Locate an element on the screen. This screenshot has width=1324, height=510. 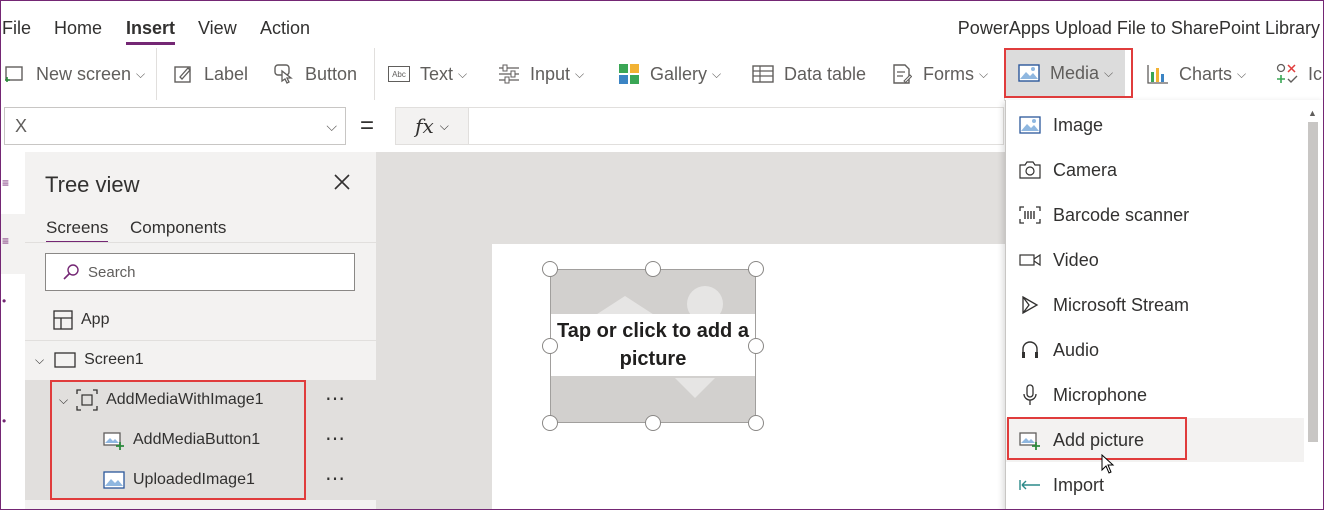
input-button: Input ⌵ is located at coordinates (541, 74).